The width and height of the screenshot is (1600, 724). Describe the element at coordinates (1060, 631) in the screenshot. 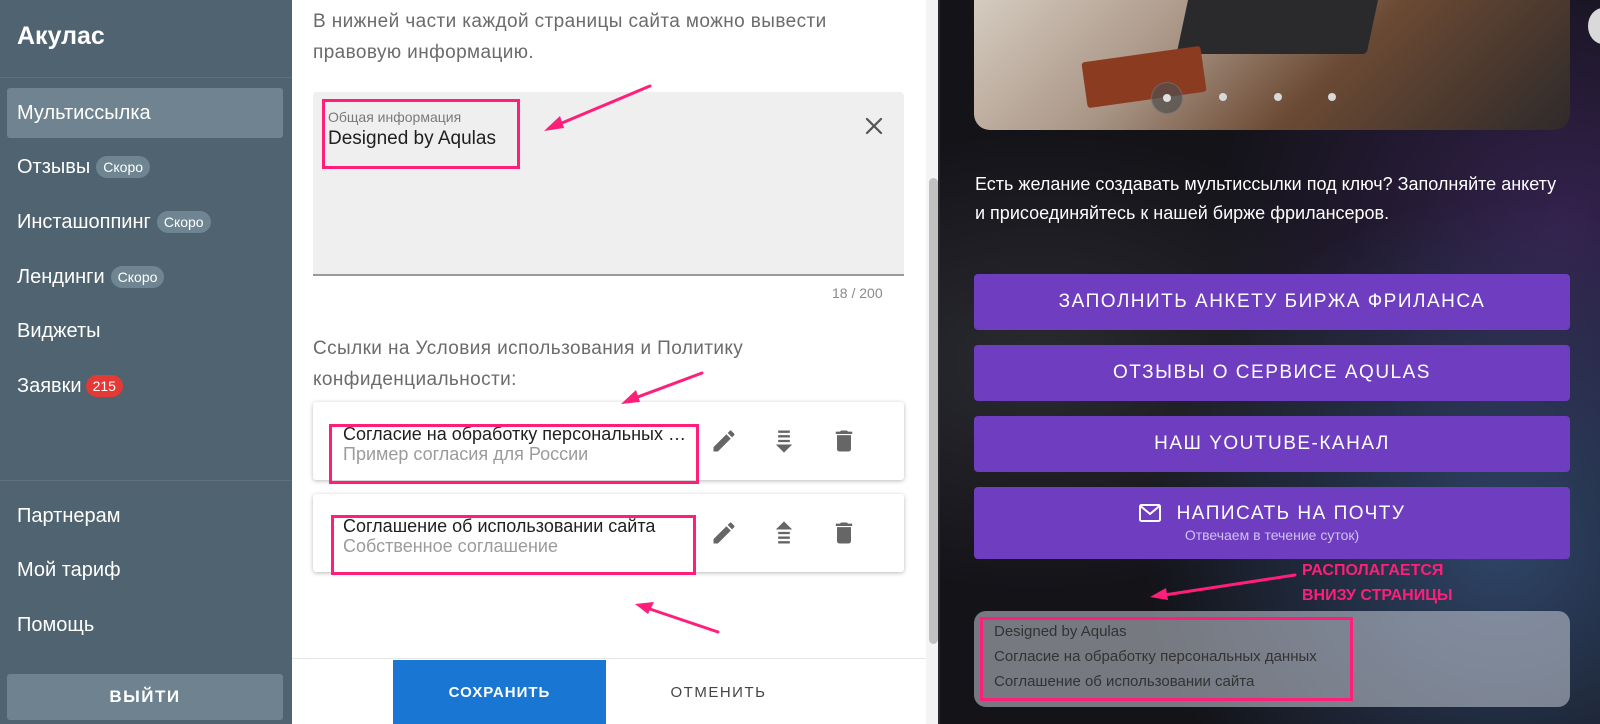

I see `footer-line: Designed by Aqulas` at that location.